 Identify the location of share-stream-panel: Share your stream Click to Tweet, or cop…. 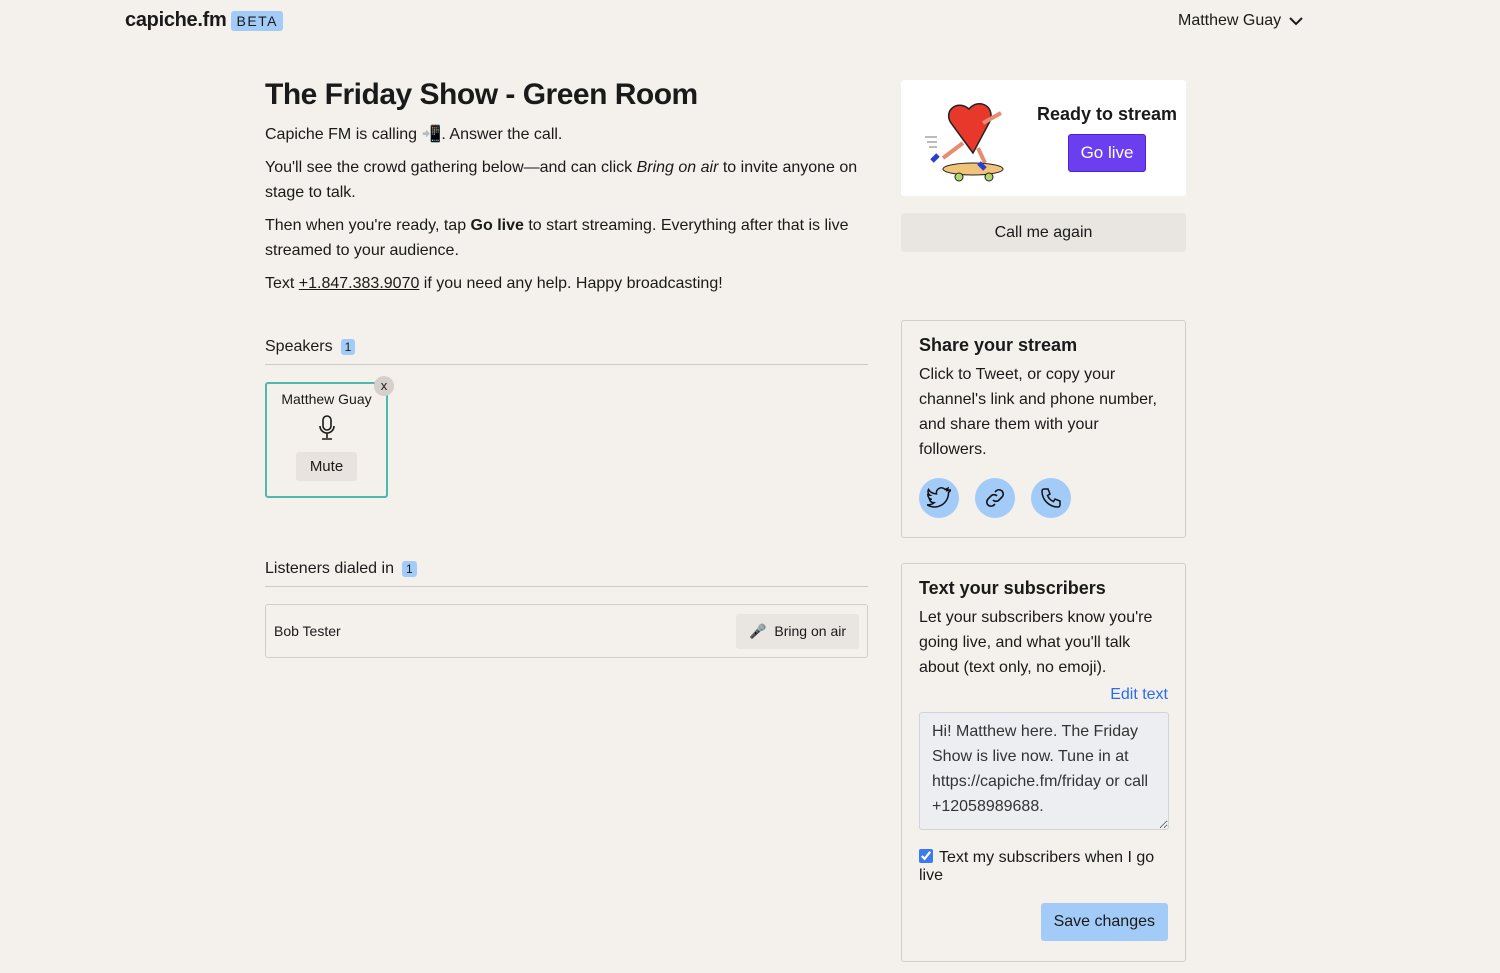
(1043, 429).